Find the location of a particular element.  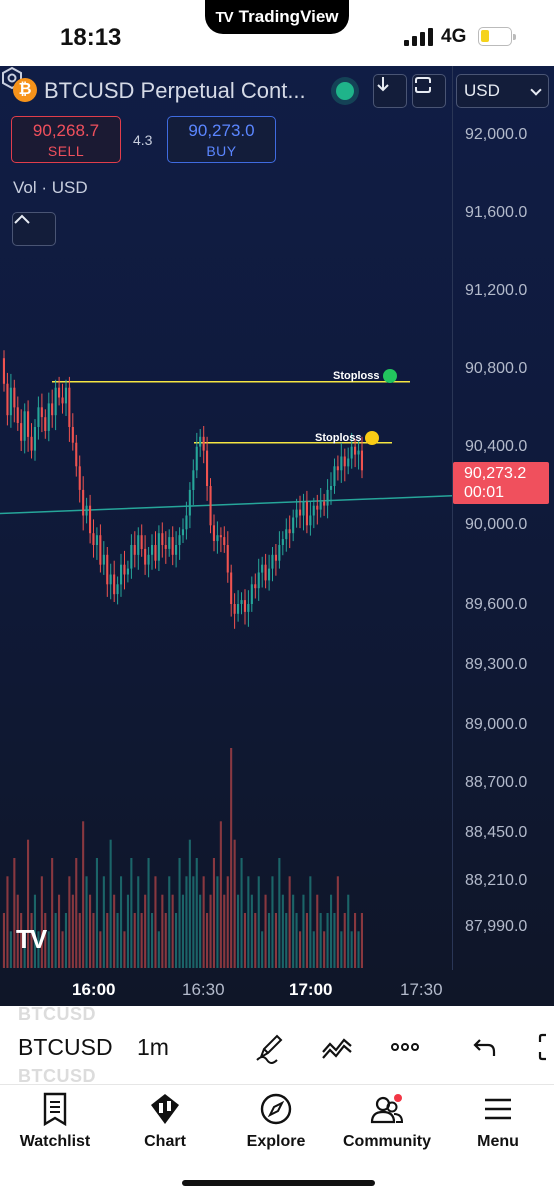

tradingview-logo: TV is located at coordinates (31, 939).